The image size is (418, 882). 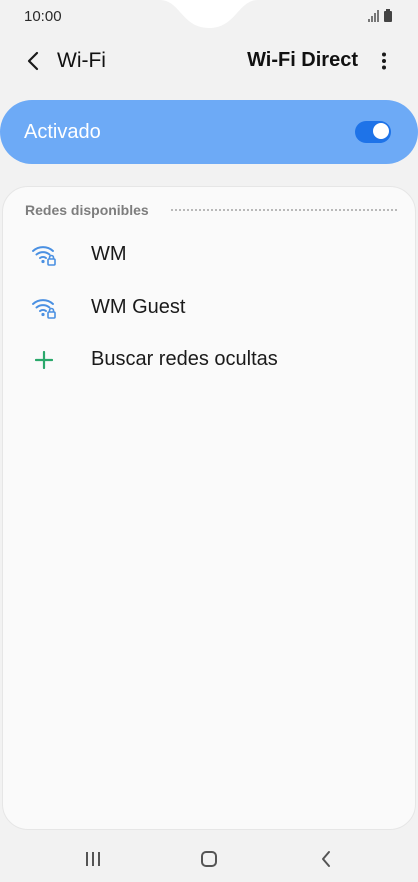 I want to click on home-button, so click(x=209, y=859).